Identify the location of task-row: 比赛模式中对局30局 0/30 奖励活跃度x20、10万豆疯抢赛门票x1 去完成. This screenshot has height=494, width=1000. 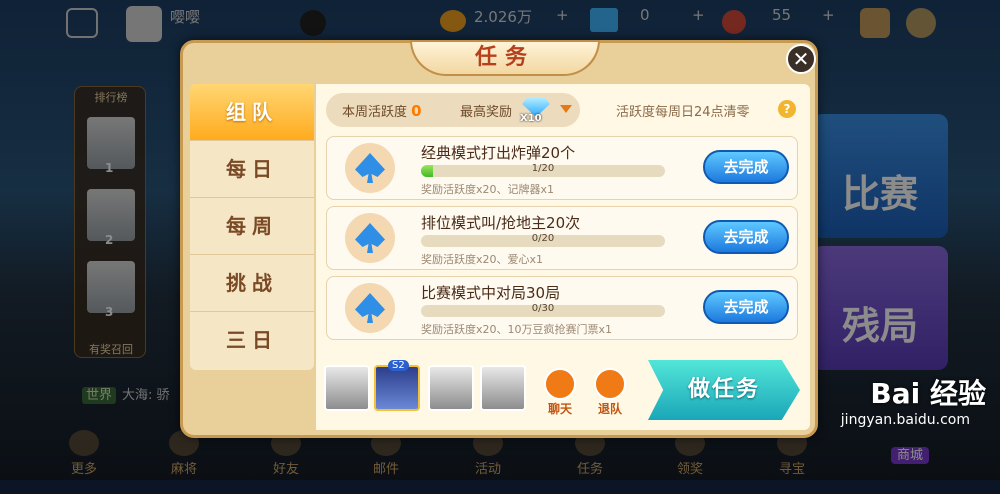
(562, 308).